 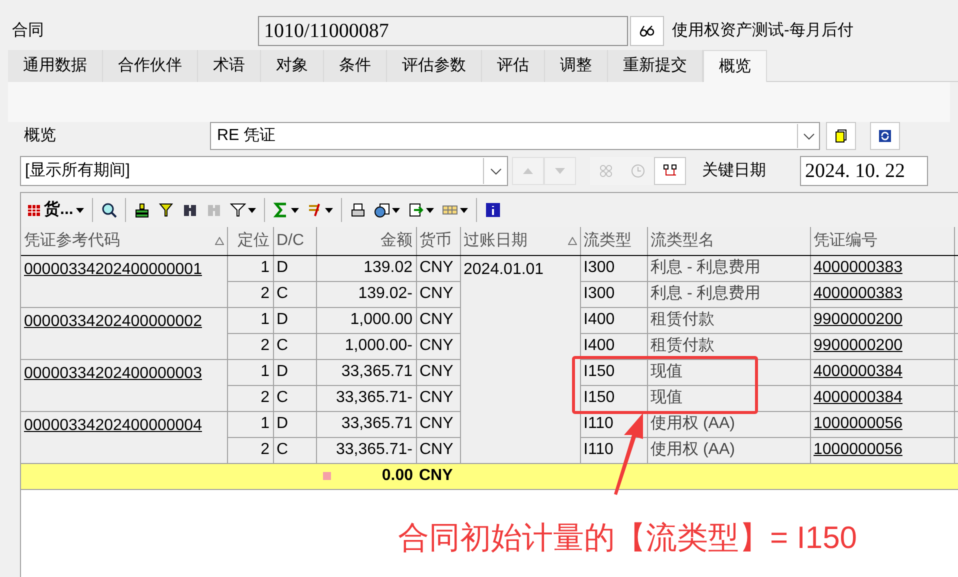 I want to click on glasses-button, so click(x=647, y=31).